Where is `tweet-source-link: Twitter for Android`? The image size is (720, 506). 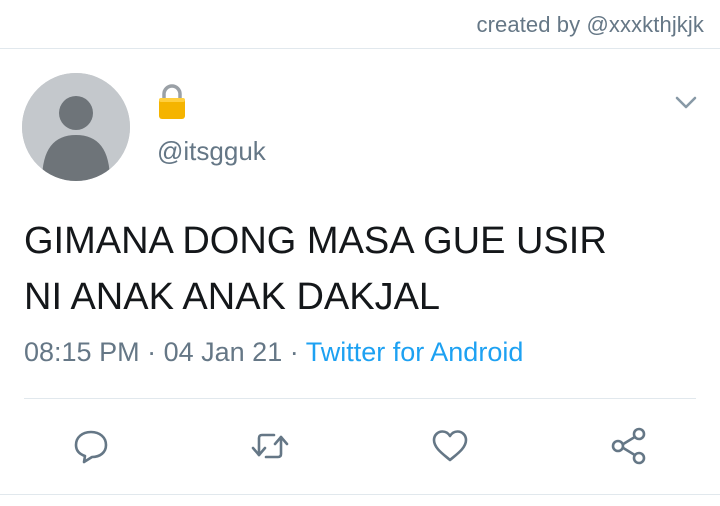 tweet-source-link: Twitter for Android is located at coordinates (415, 352).